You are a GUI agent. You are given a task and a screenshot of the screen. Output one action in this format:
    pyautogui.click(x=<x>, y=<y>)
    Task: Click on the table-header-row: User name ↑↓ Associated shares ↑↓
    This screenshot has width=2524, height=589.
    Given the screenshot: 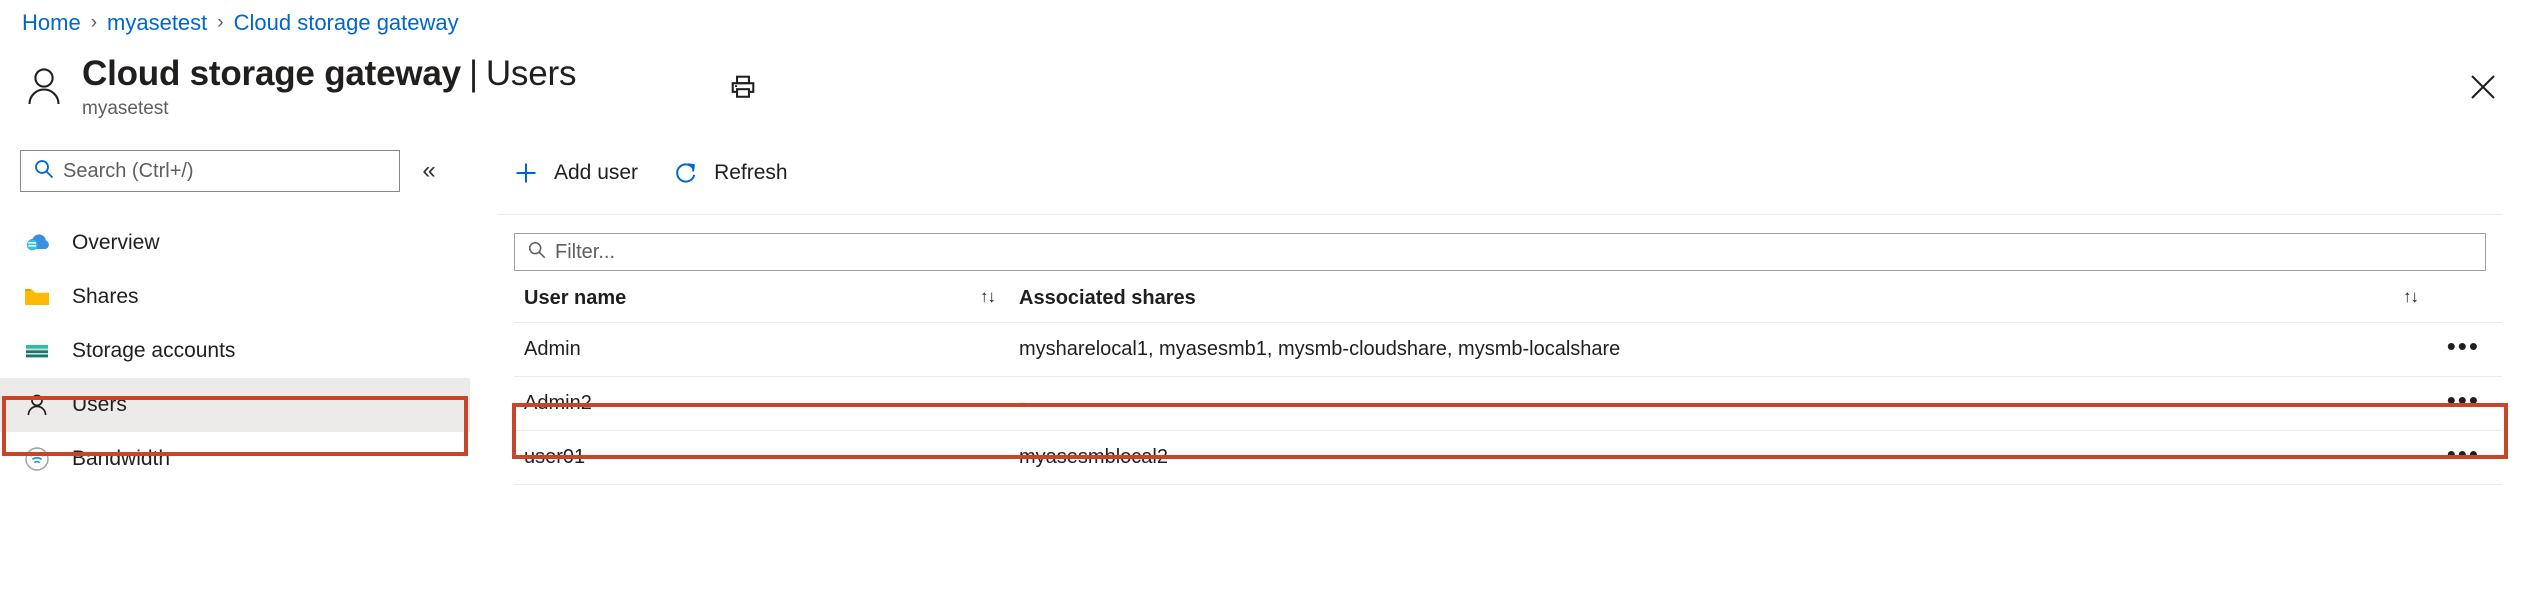 What is the action you would take?
    pyautogui.click(x=1508, y=297)
    